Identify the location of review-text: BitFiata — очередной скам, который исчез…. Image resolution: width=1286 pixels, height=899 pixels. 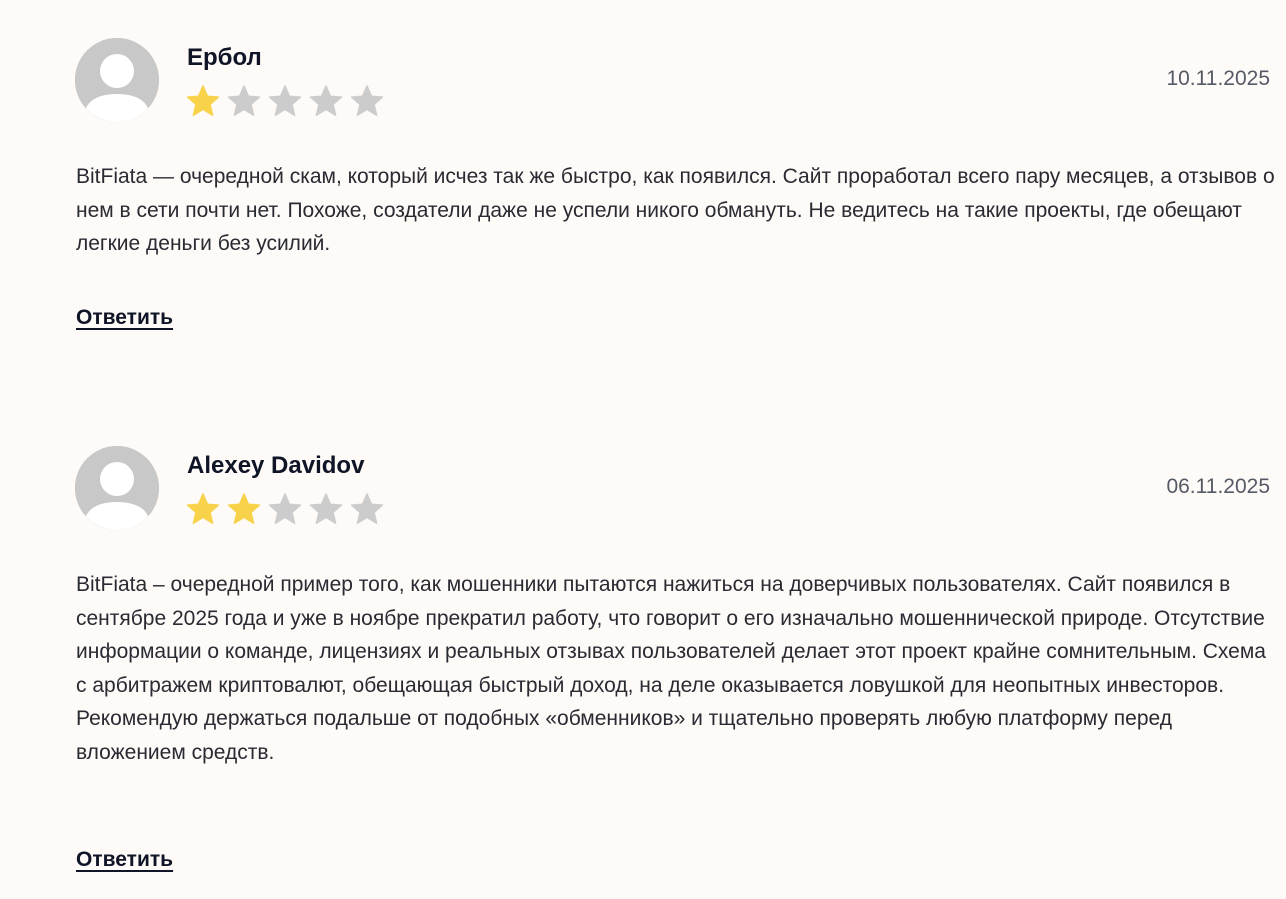
(675, 210).